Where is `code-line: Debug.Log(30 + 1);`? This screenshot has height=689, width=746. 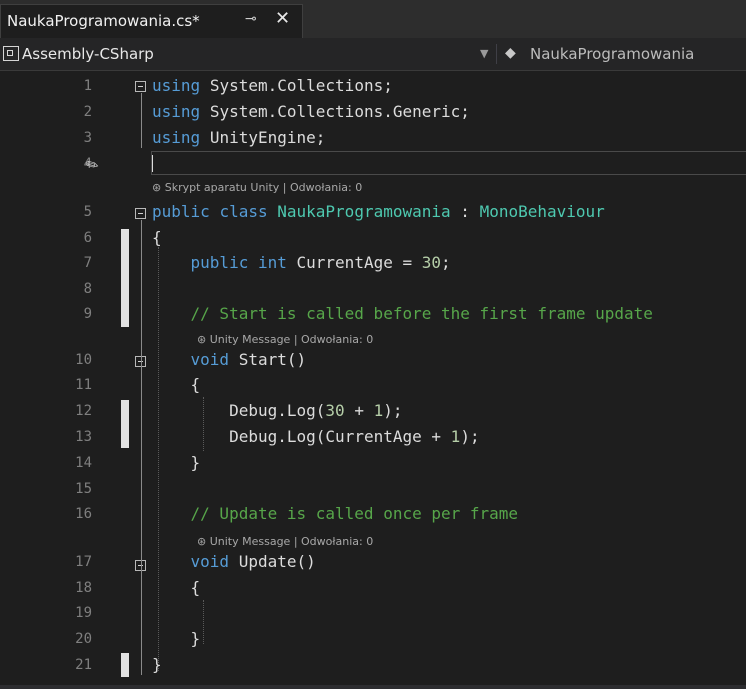
code-line: Debug.Log(30 + 1); is located at coordinates (277, 410).